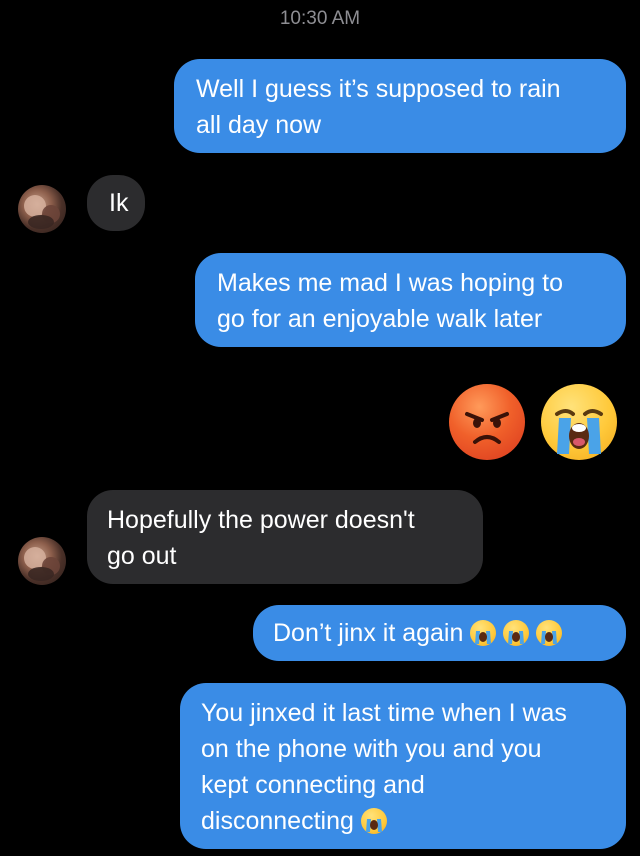 The width and height of the screenshot is (640, 856). I want to click on message-text-line: disconnecting, so click(403, 821).